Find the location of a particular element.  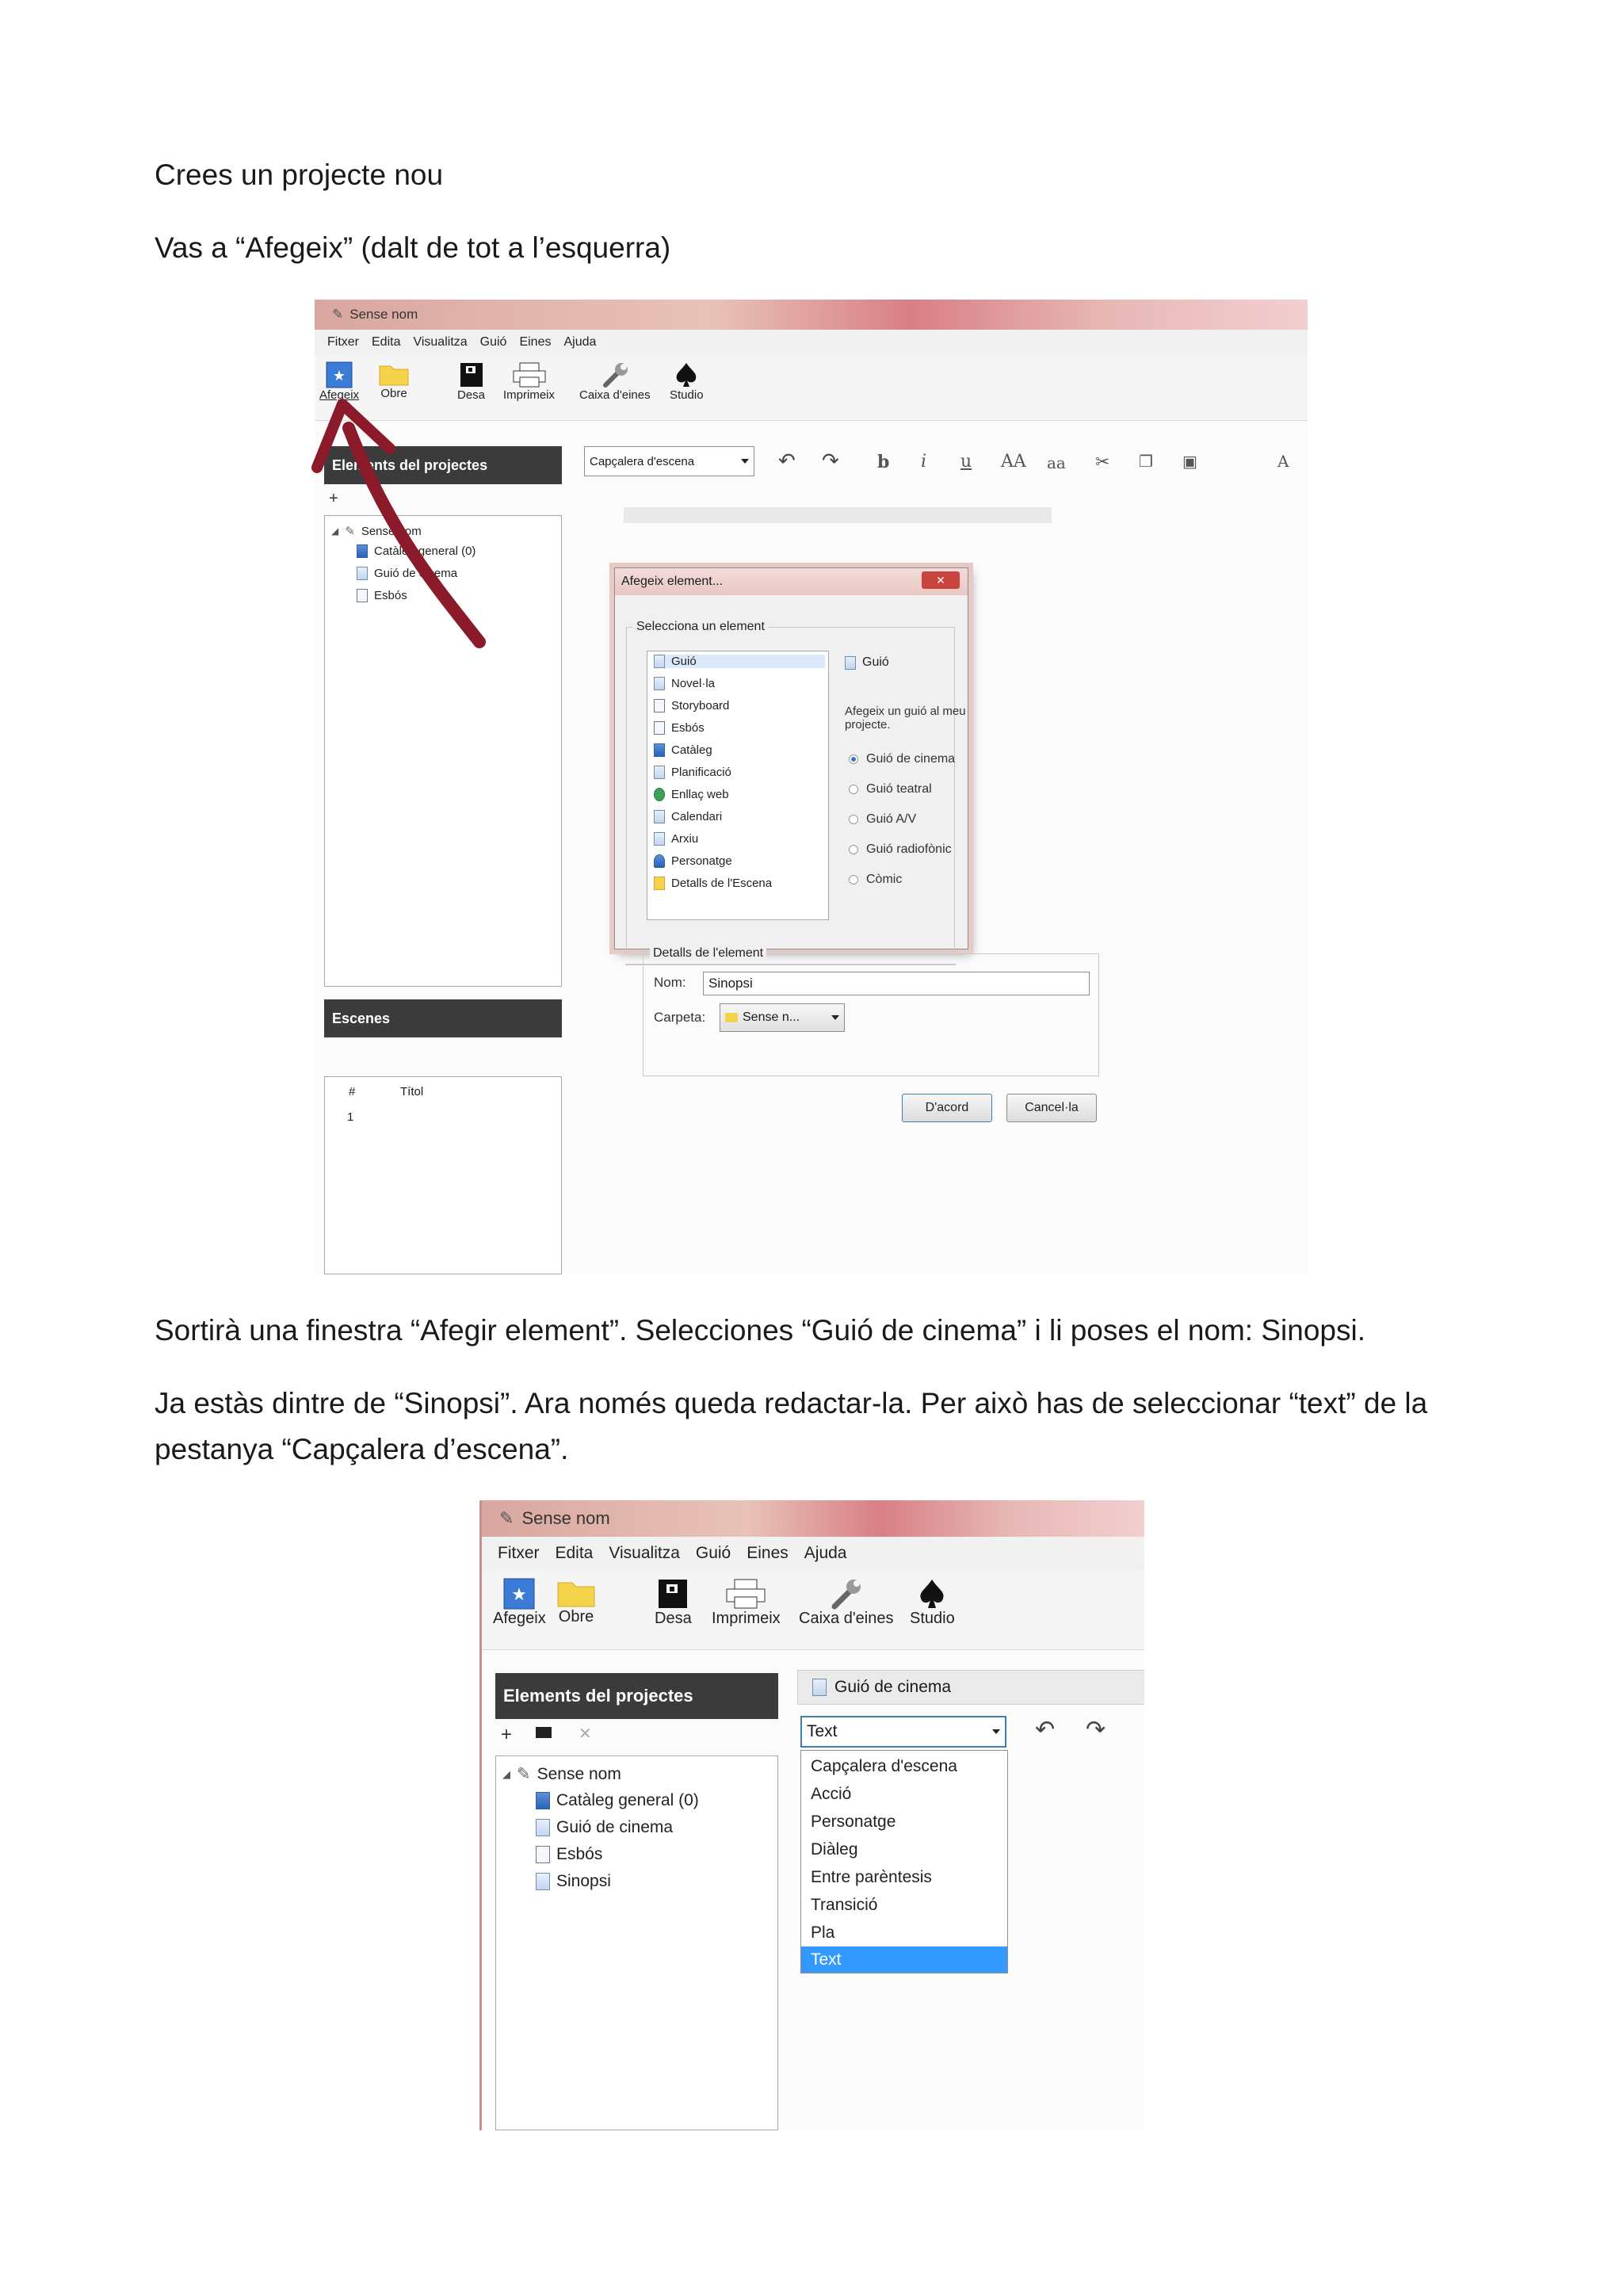

catalog-icon is located at coordinates (543, 1800).